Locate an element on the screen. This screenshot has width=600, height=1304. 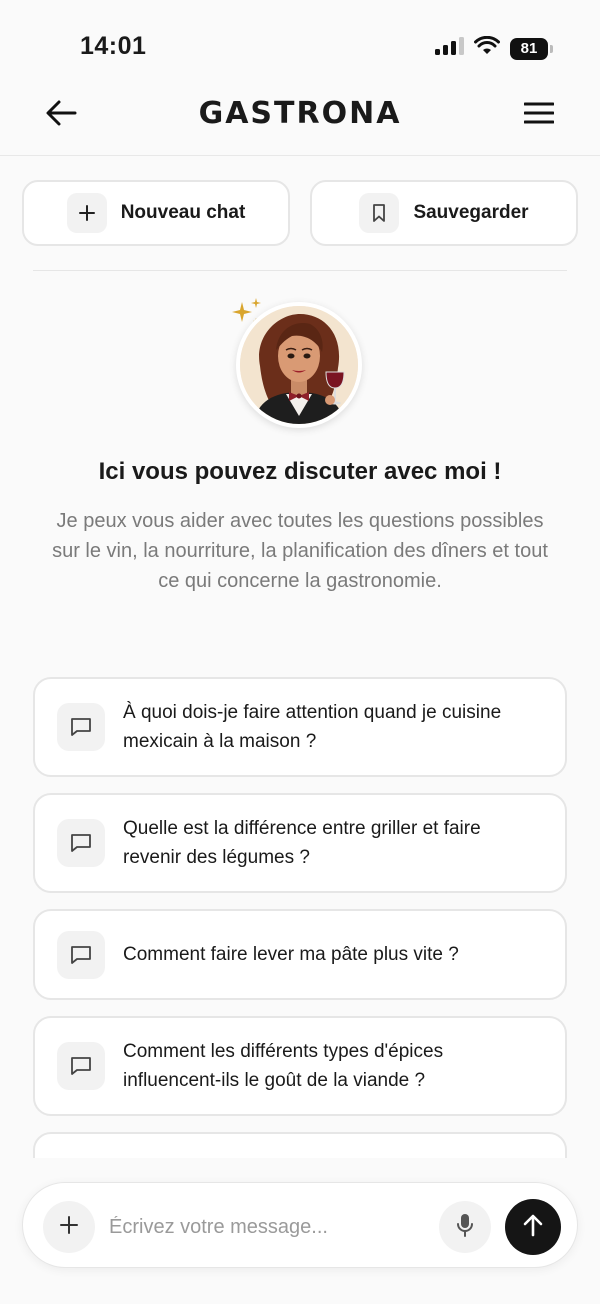
microphone-icon is located at coordinates (465, 1227).